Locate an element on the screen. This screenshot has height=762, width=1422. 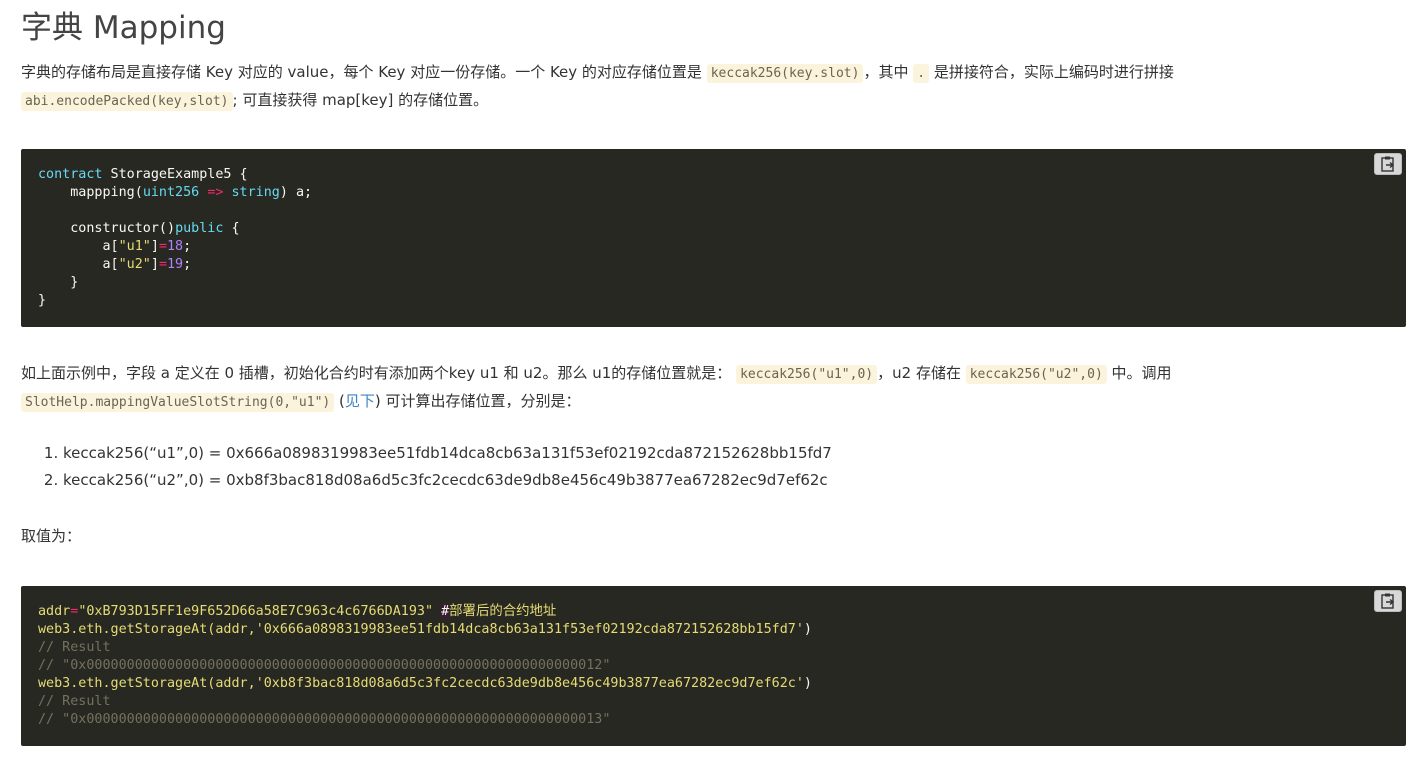
intro-text-3: 是拼接符合，实际上编码时进行拼接 is located at coordinates (1051, 72).